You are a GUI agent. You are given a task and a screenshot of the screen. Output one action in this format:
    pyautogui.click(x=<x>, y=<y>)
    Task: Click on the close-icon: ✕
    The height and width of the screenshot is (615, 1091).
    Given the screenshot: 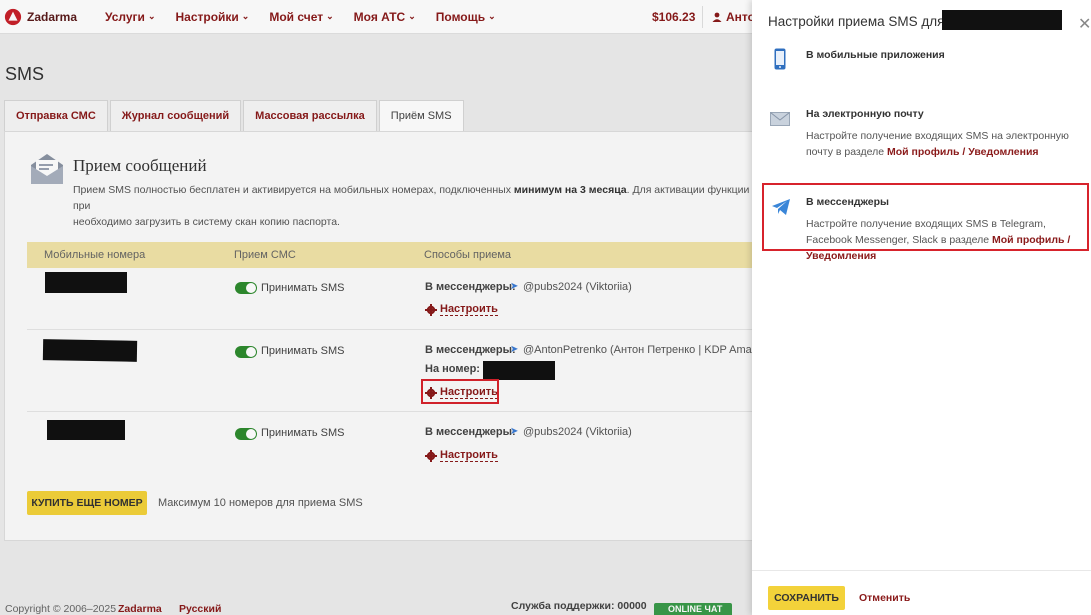 What is the action you would take?
    pyautogui.click(x=1084, y=24)
    